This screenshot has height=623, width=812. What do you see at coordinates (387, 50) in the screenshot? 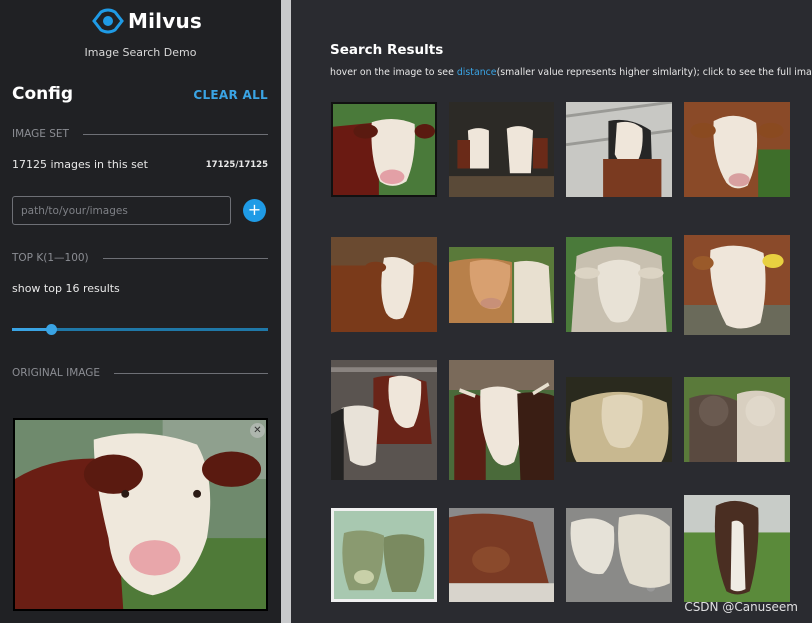
I see `results-title: Search Results` at bounding box center [387, 50].